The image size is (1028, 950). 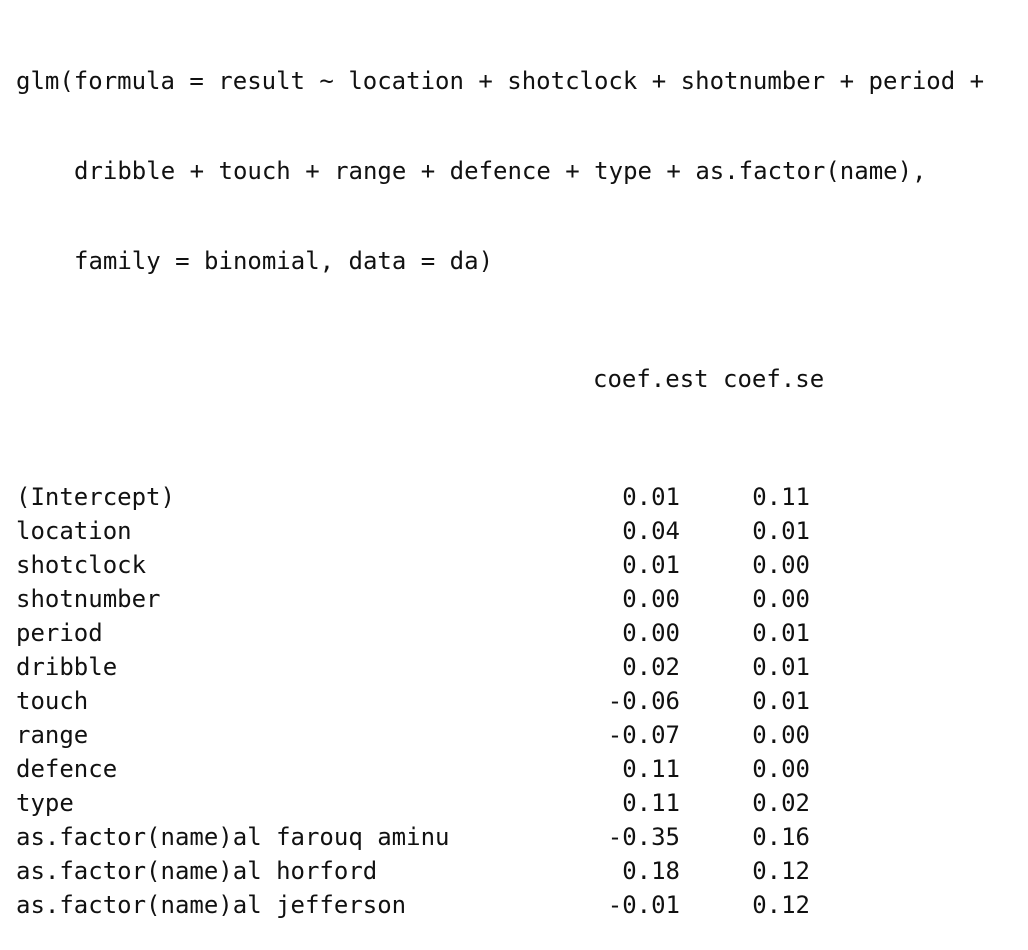 I want to click on coef-row: as.factor(name)al horford 0.18 0.12, so click(x=413, y=871).